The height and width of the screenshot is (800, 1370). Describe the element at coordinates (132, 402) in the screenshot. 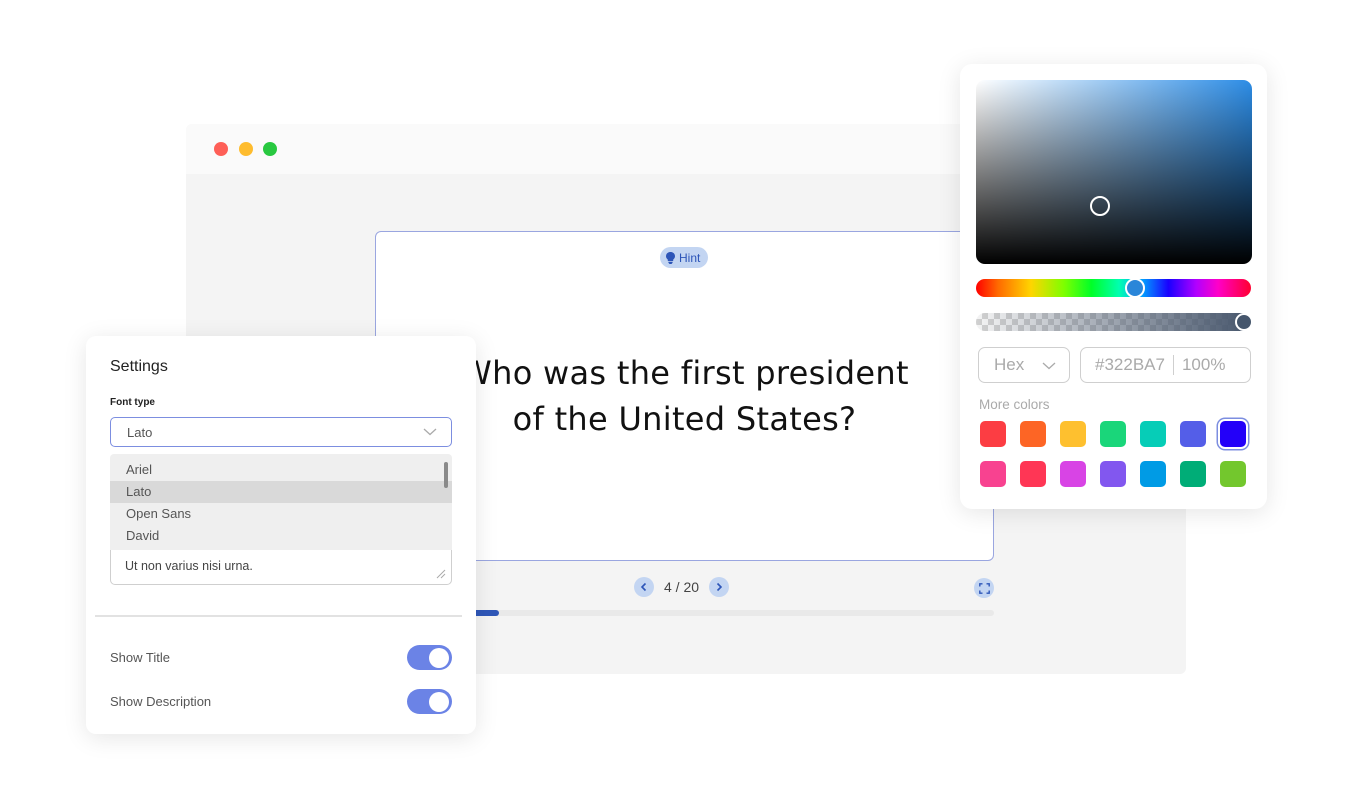

I see `font-type-label: Font type` at that location.